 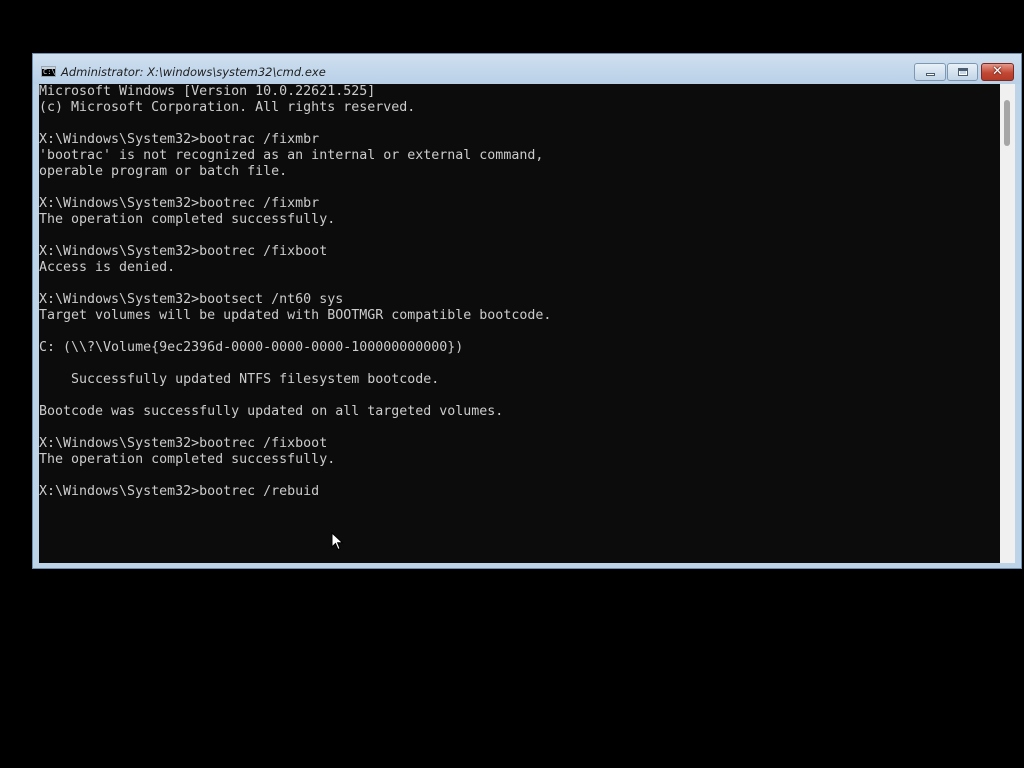 I want to click on close-button: ✕, so click(x=997, y=72).